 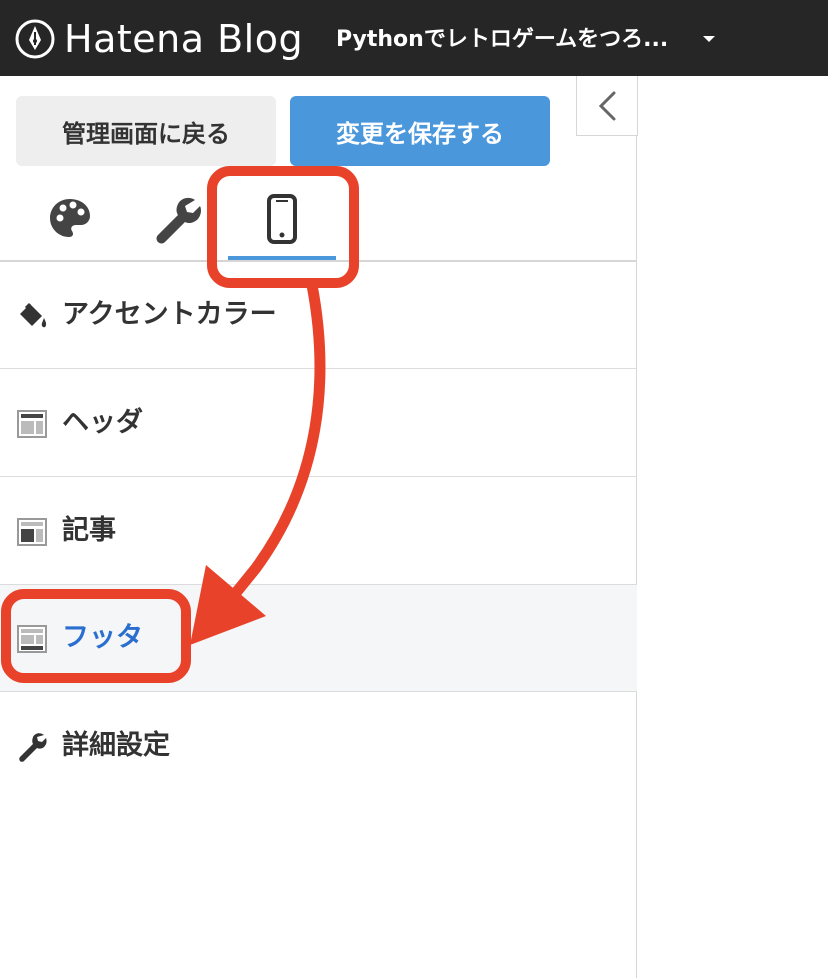 I want to click on save-changes-button: 変更を保存する, so click(x=420, y=131).